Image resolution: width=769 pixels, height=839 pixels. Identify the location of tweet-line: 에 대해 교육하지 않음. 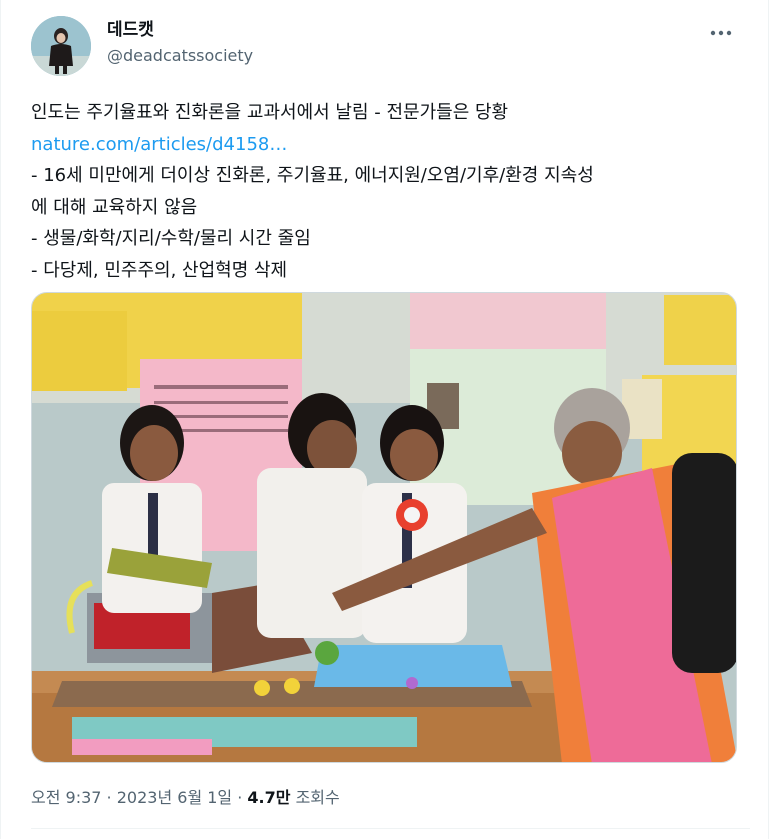
(114, 207).